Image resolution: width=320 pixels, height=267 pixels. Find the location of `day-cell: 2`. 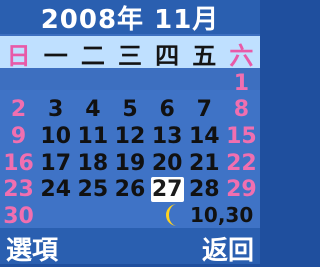

day-cell: 2 is located at coordinates (18, 110).